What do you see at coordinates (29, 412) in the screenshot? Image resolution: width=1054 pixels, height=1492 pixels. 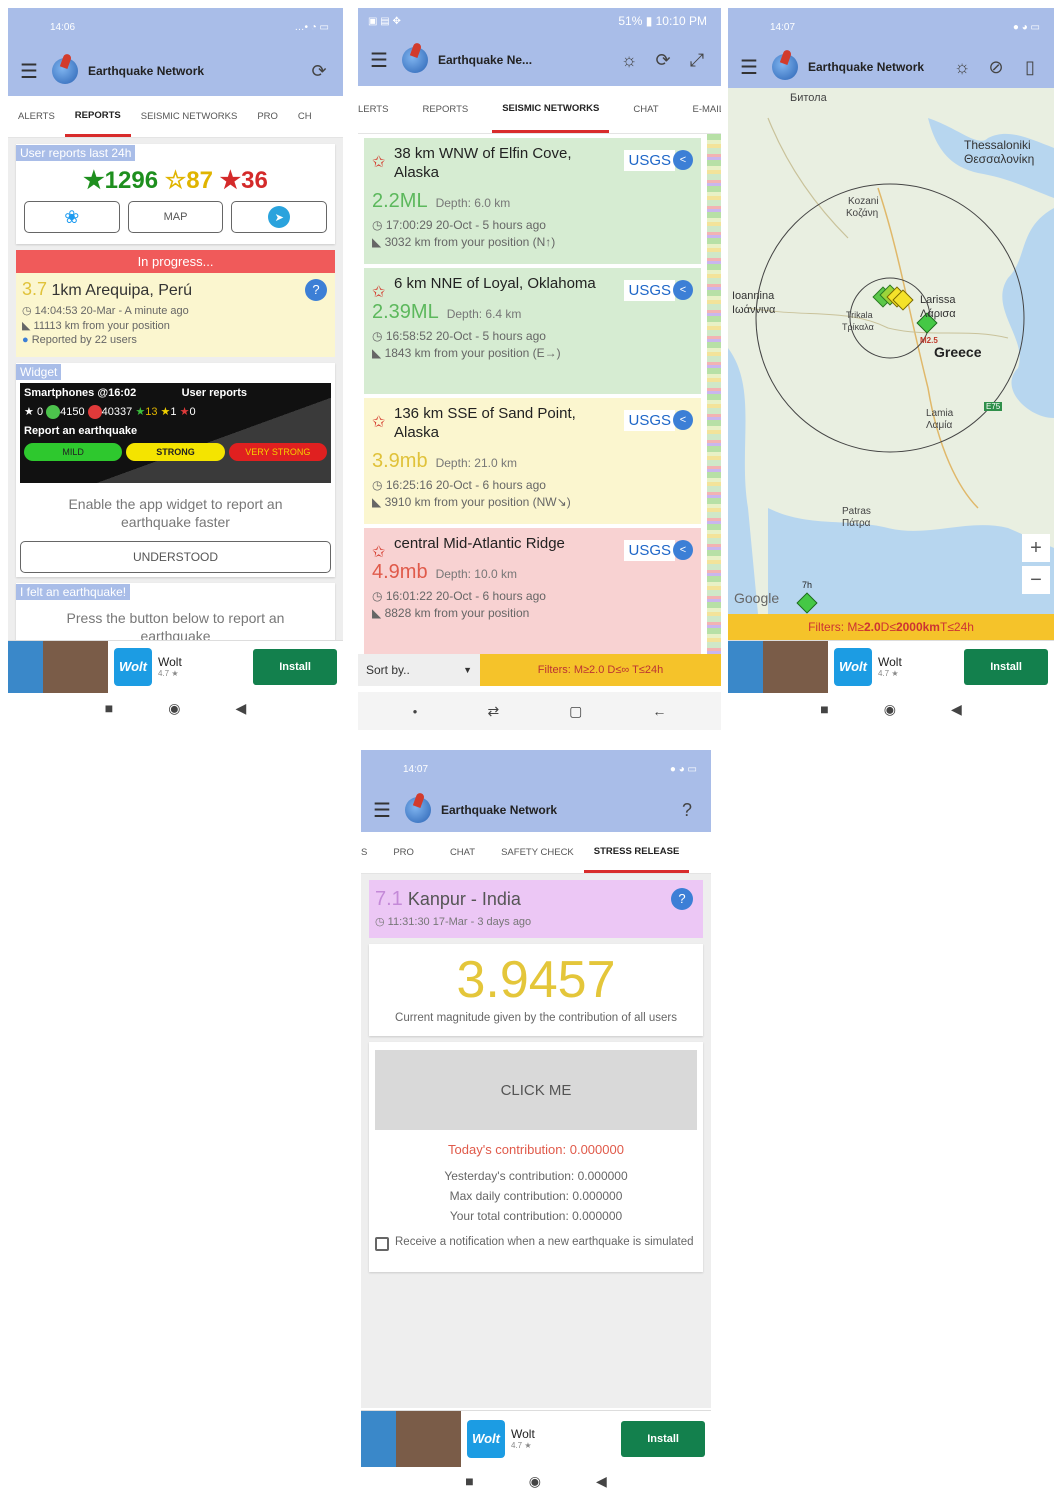 I see `widget-star-icon: ★` at bounding box center [29, 412].